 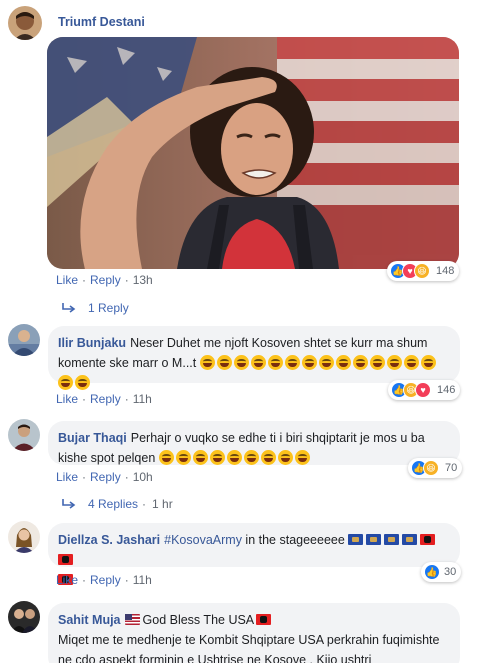 I want to click on avatar-bujar-thaqi, so click(x=24, y=435).